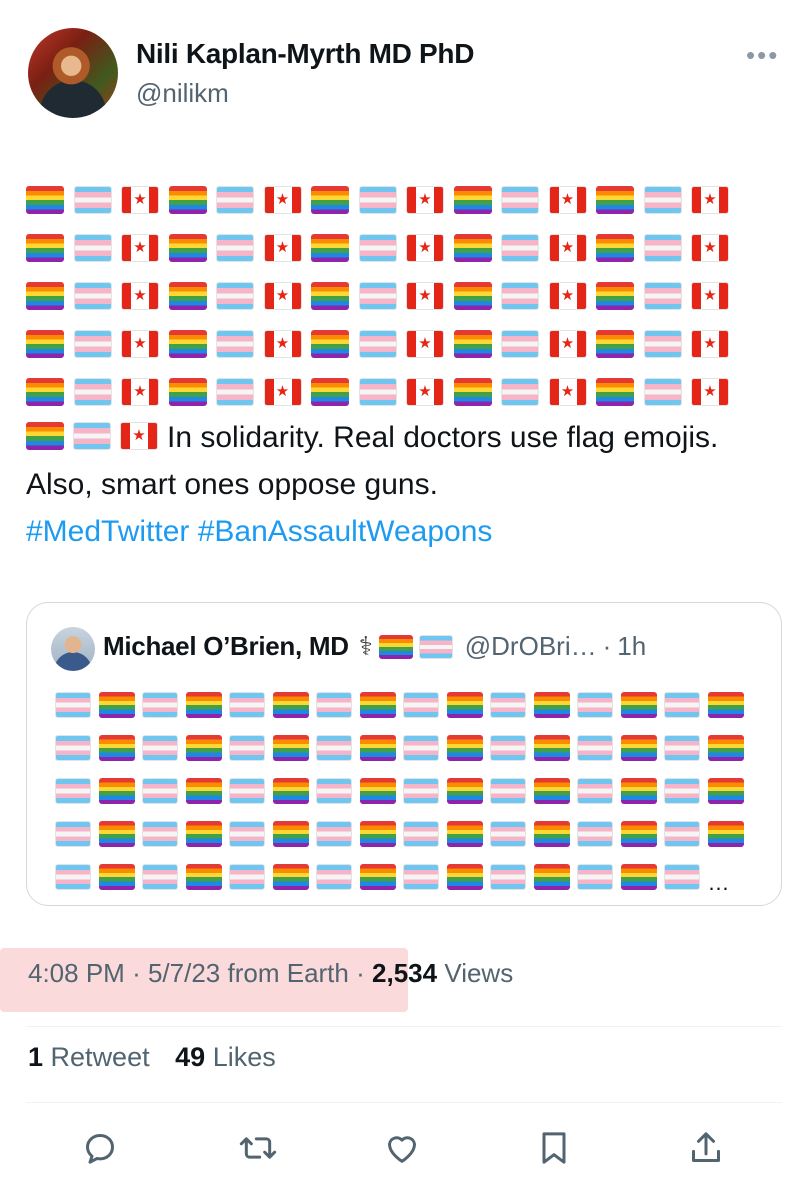 The image size is (810, 1200). What do you see at coordinates (225, 1057) in the screenshot?
I see `likes-stat: 49 Likes` at bounding box center [225, 1057].